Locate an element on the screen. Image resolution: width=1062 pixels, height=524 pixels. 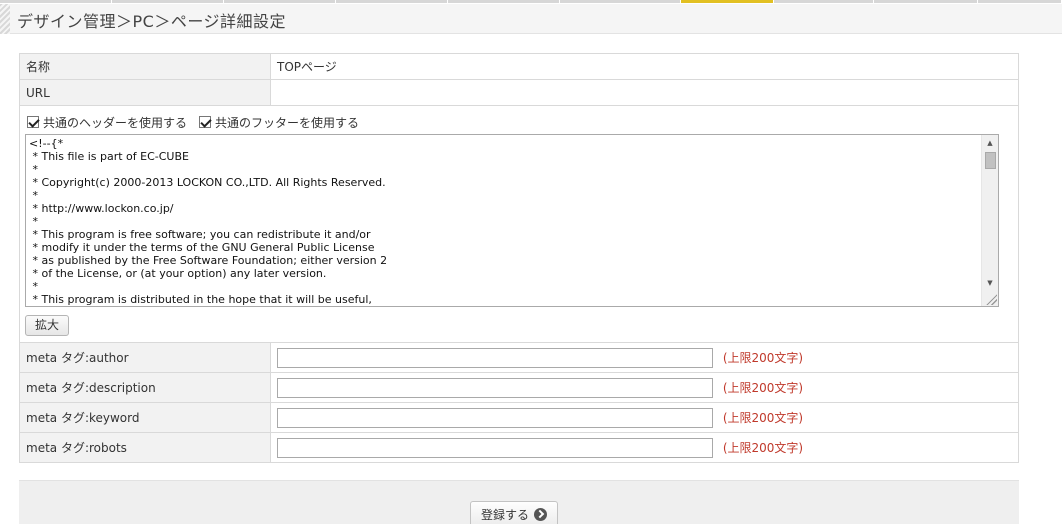
name-row: 名称 TOPページ is located at coordinates (519, 66).